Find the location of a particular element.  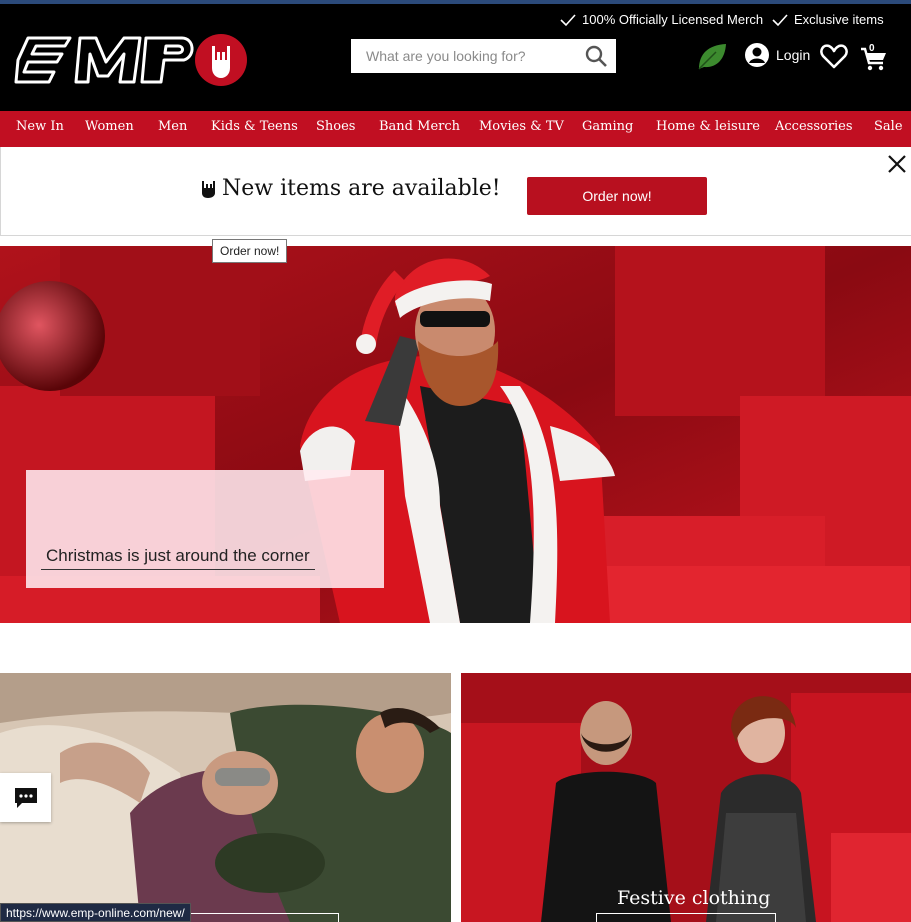

order-now-tooltip: Order now! is located at coordinates (250, 251).